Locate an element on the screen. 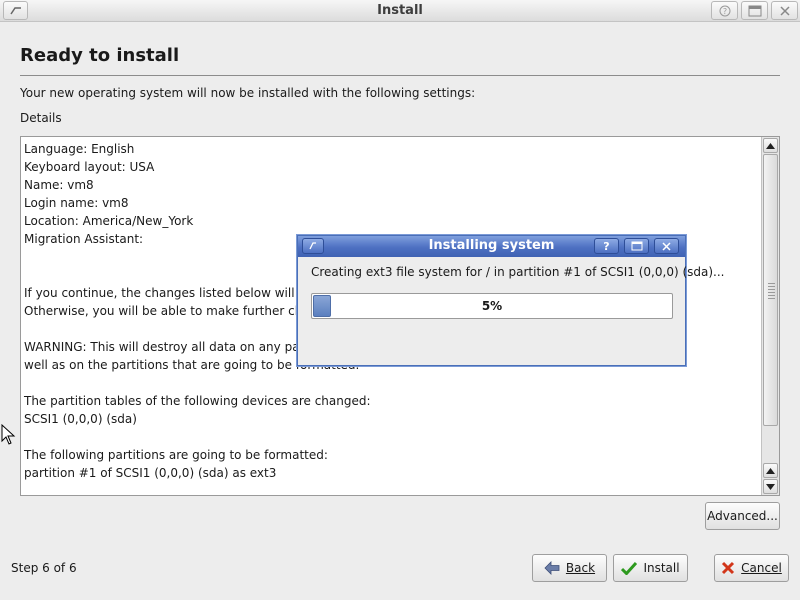 This screenshot has height=600, width=800. close-button is located at coordinates (784, 10).